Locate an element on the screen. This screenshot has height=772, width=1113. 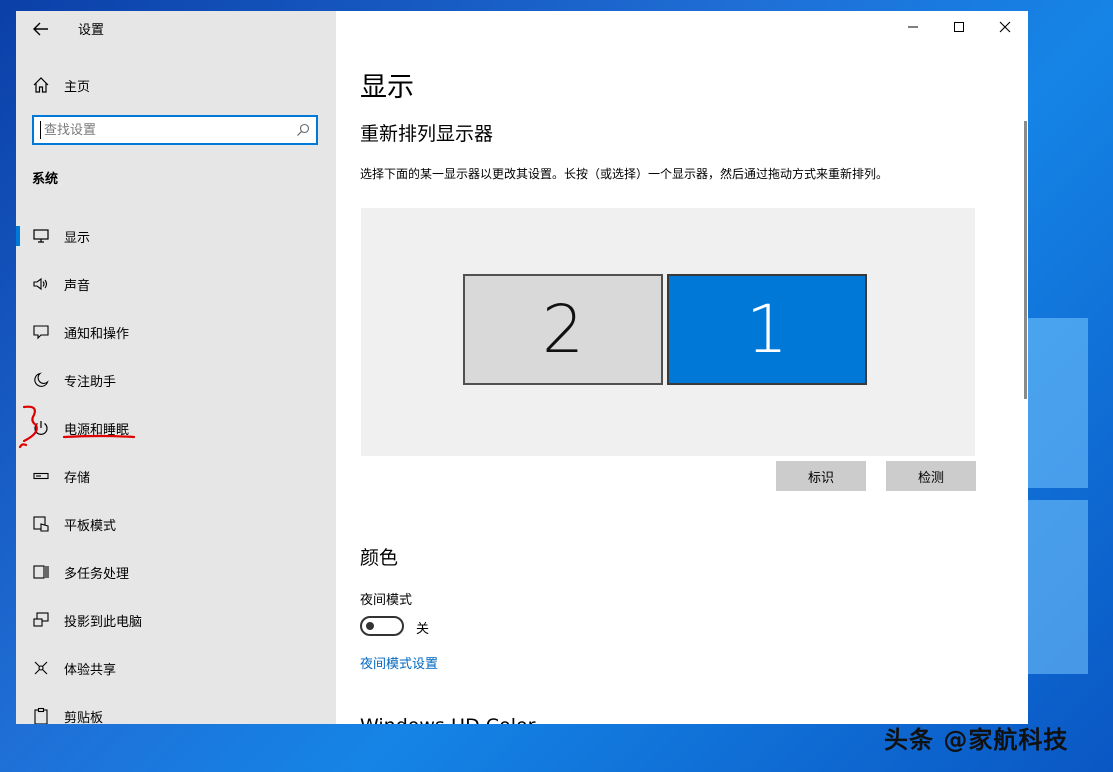
moon-icon is located at coordinates (41, 380).